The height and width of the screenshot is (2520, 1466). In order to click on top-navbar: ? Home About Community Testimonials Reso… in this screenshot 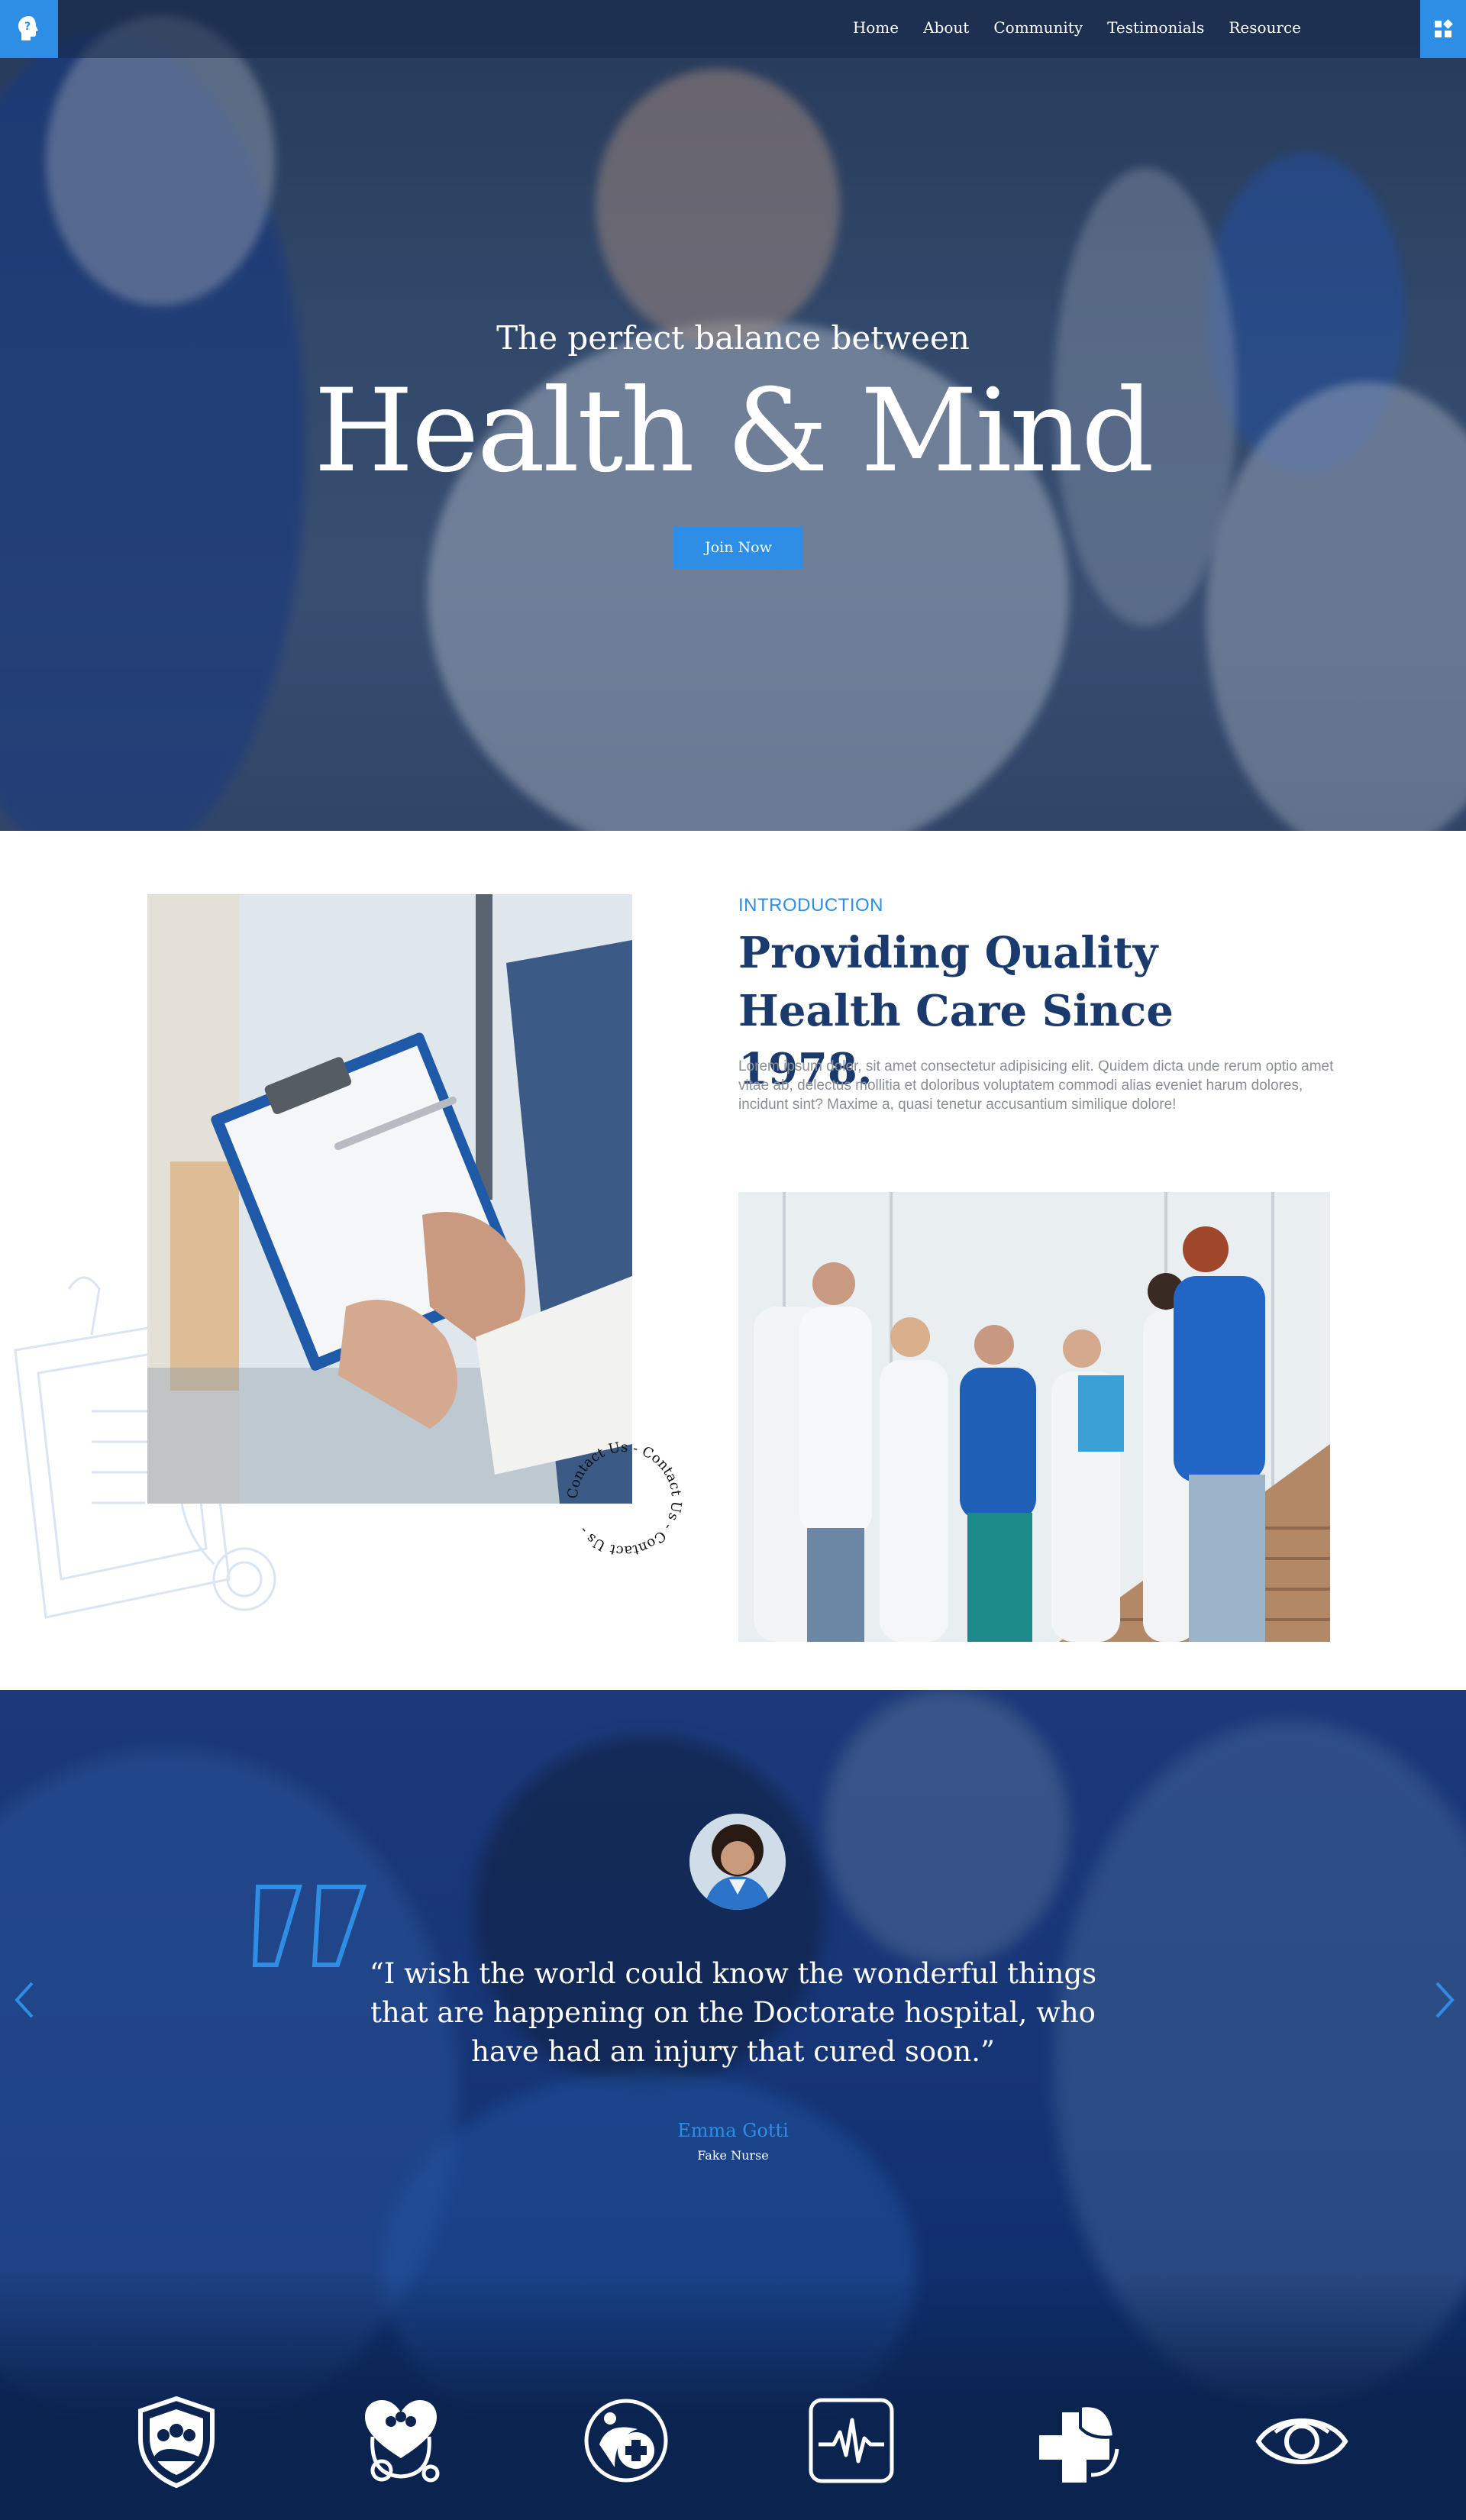, I will do `click(733, 29)`.